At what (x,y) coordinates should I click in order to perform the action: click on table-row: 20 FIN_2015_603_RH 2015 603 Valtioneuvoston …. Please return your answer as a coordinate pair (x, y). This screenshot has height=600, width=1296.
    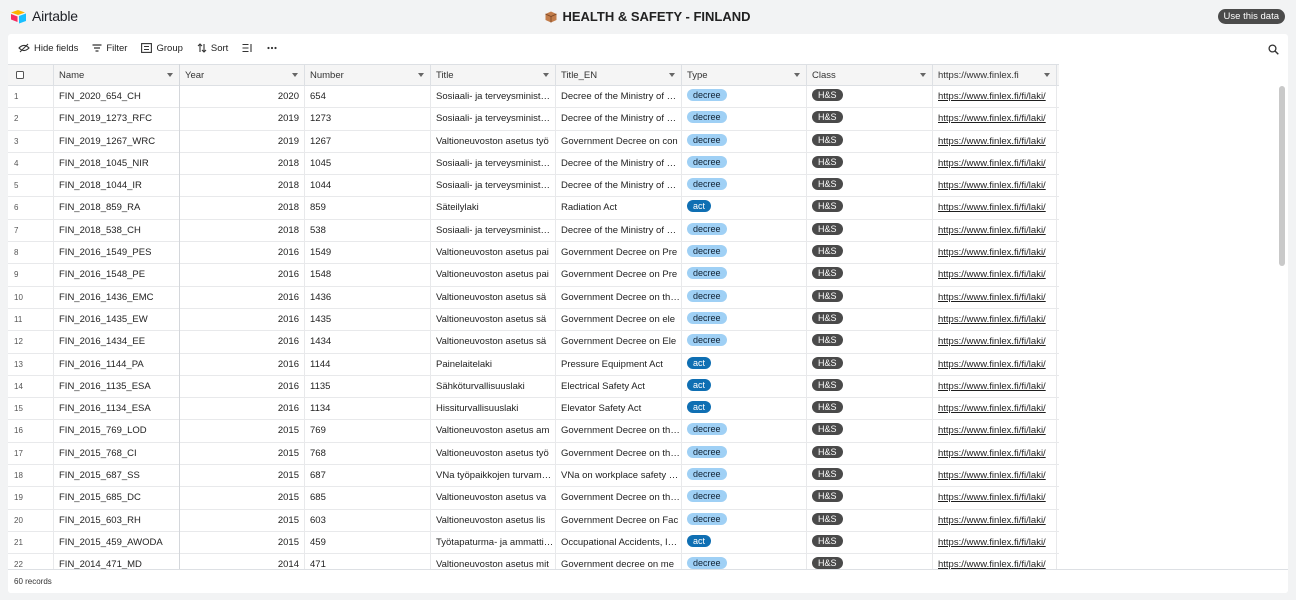
    Looking at the image, I should click on (533, 520).